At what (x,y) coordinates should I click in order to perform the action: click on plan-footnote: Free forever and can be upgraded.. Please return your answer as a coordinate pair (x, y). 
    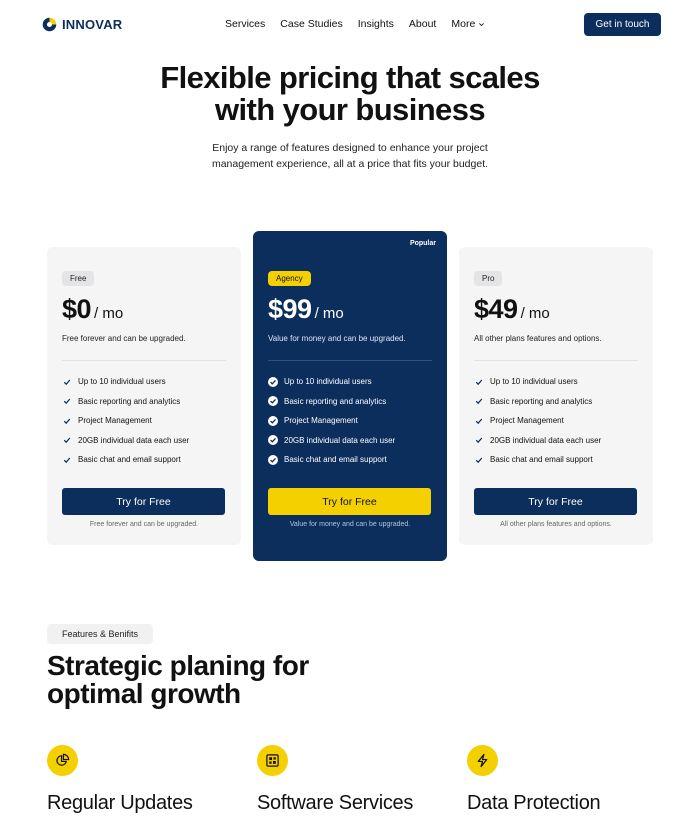
    Looking at the image, I should click on (144, 524).